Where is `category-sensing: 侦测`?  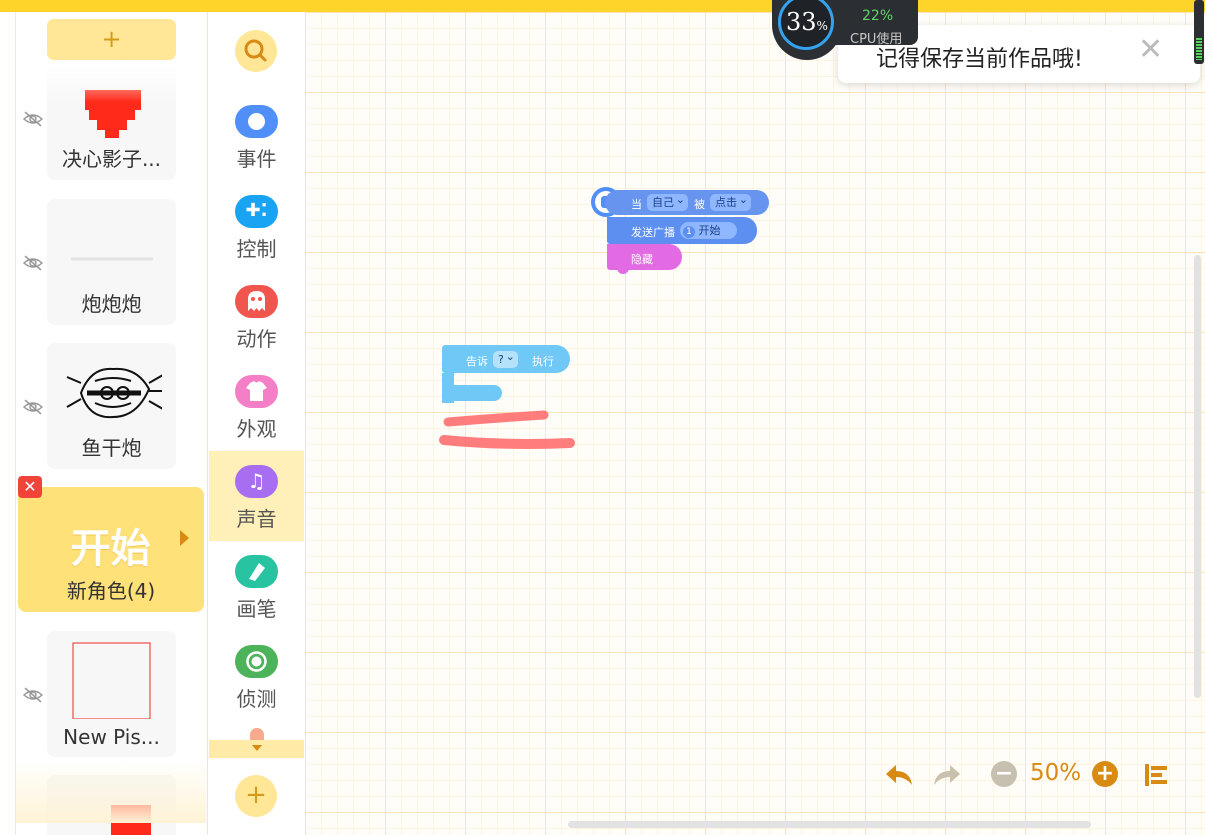 category-sensing: 侦测 is located at coordinates (256, 676).